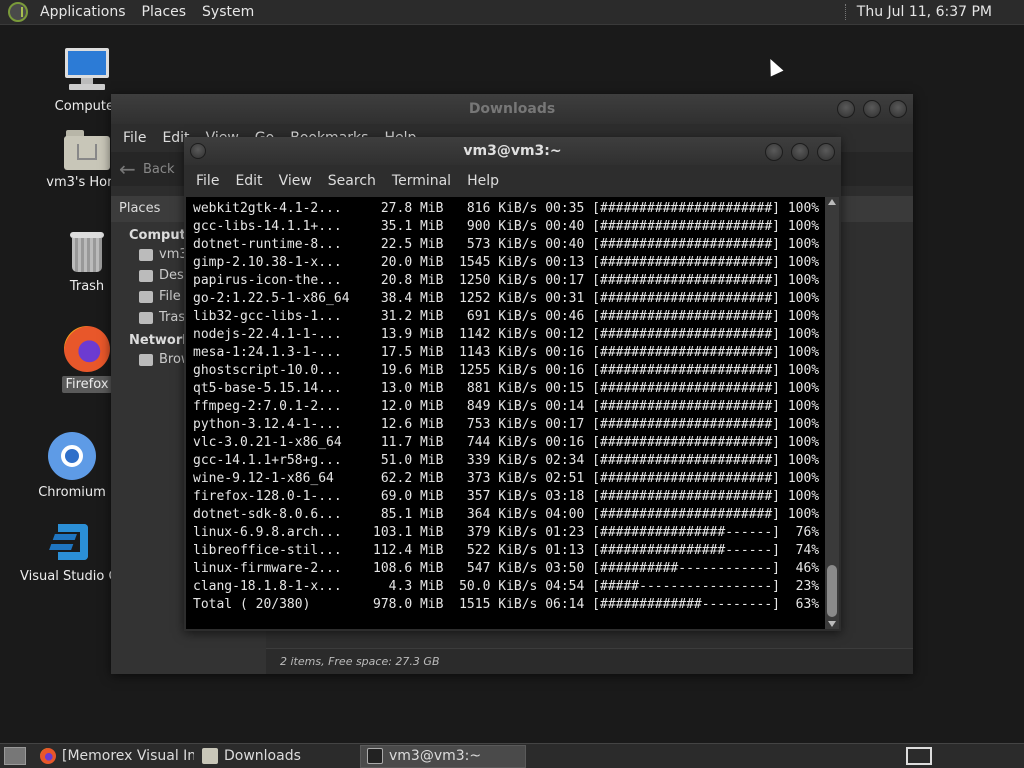  I want to click on status-bar: 2 items, Free space: 27.3 GB, so click(589, 661).